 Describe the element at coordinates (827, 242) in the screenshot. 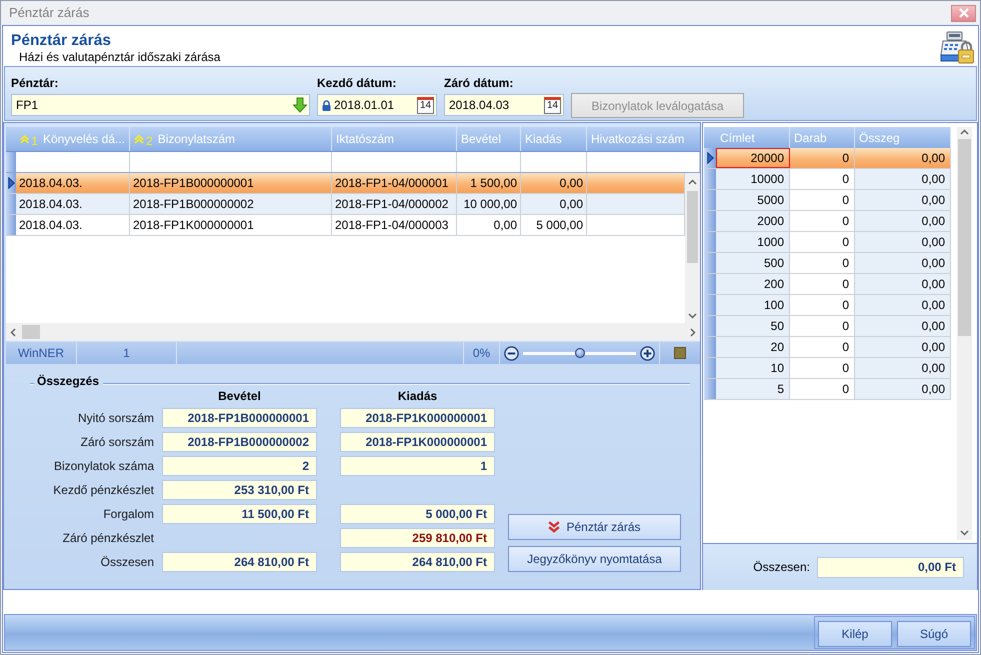

I see `table-row: 1000 0 0,00` at that location.